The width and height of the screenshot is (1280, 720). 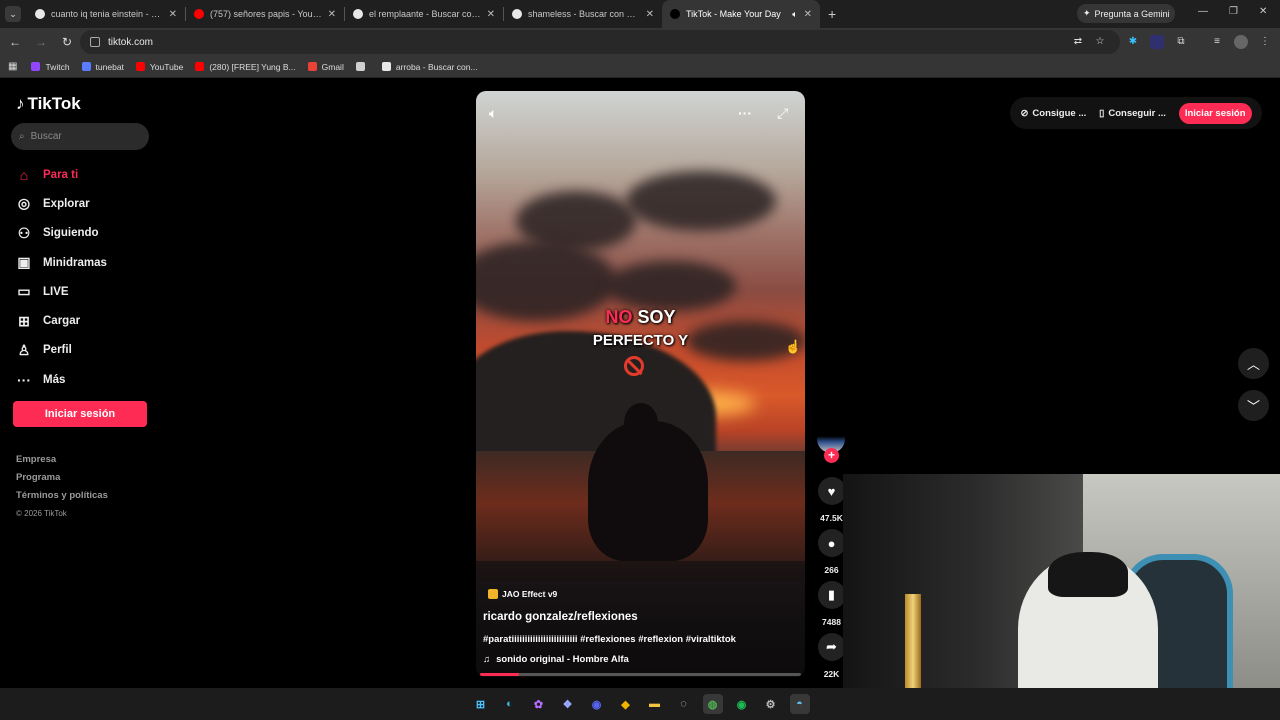 I want to click on chrome-icon: ◍, so click(x=712, y=704).